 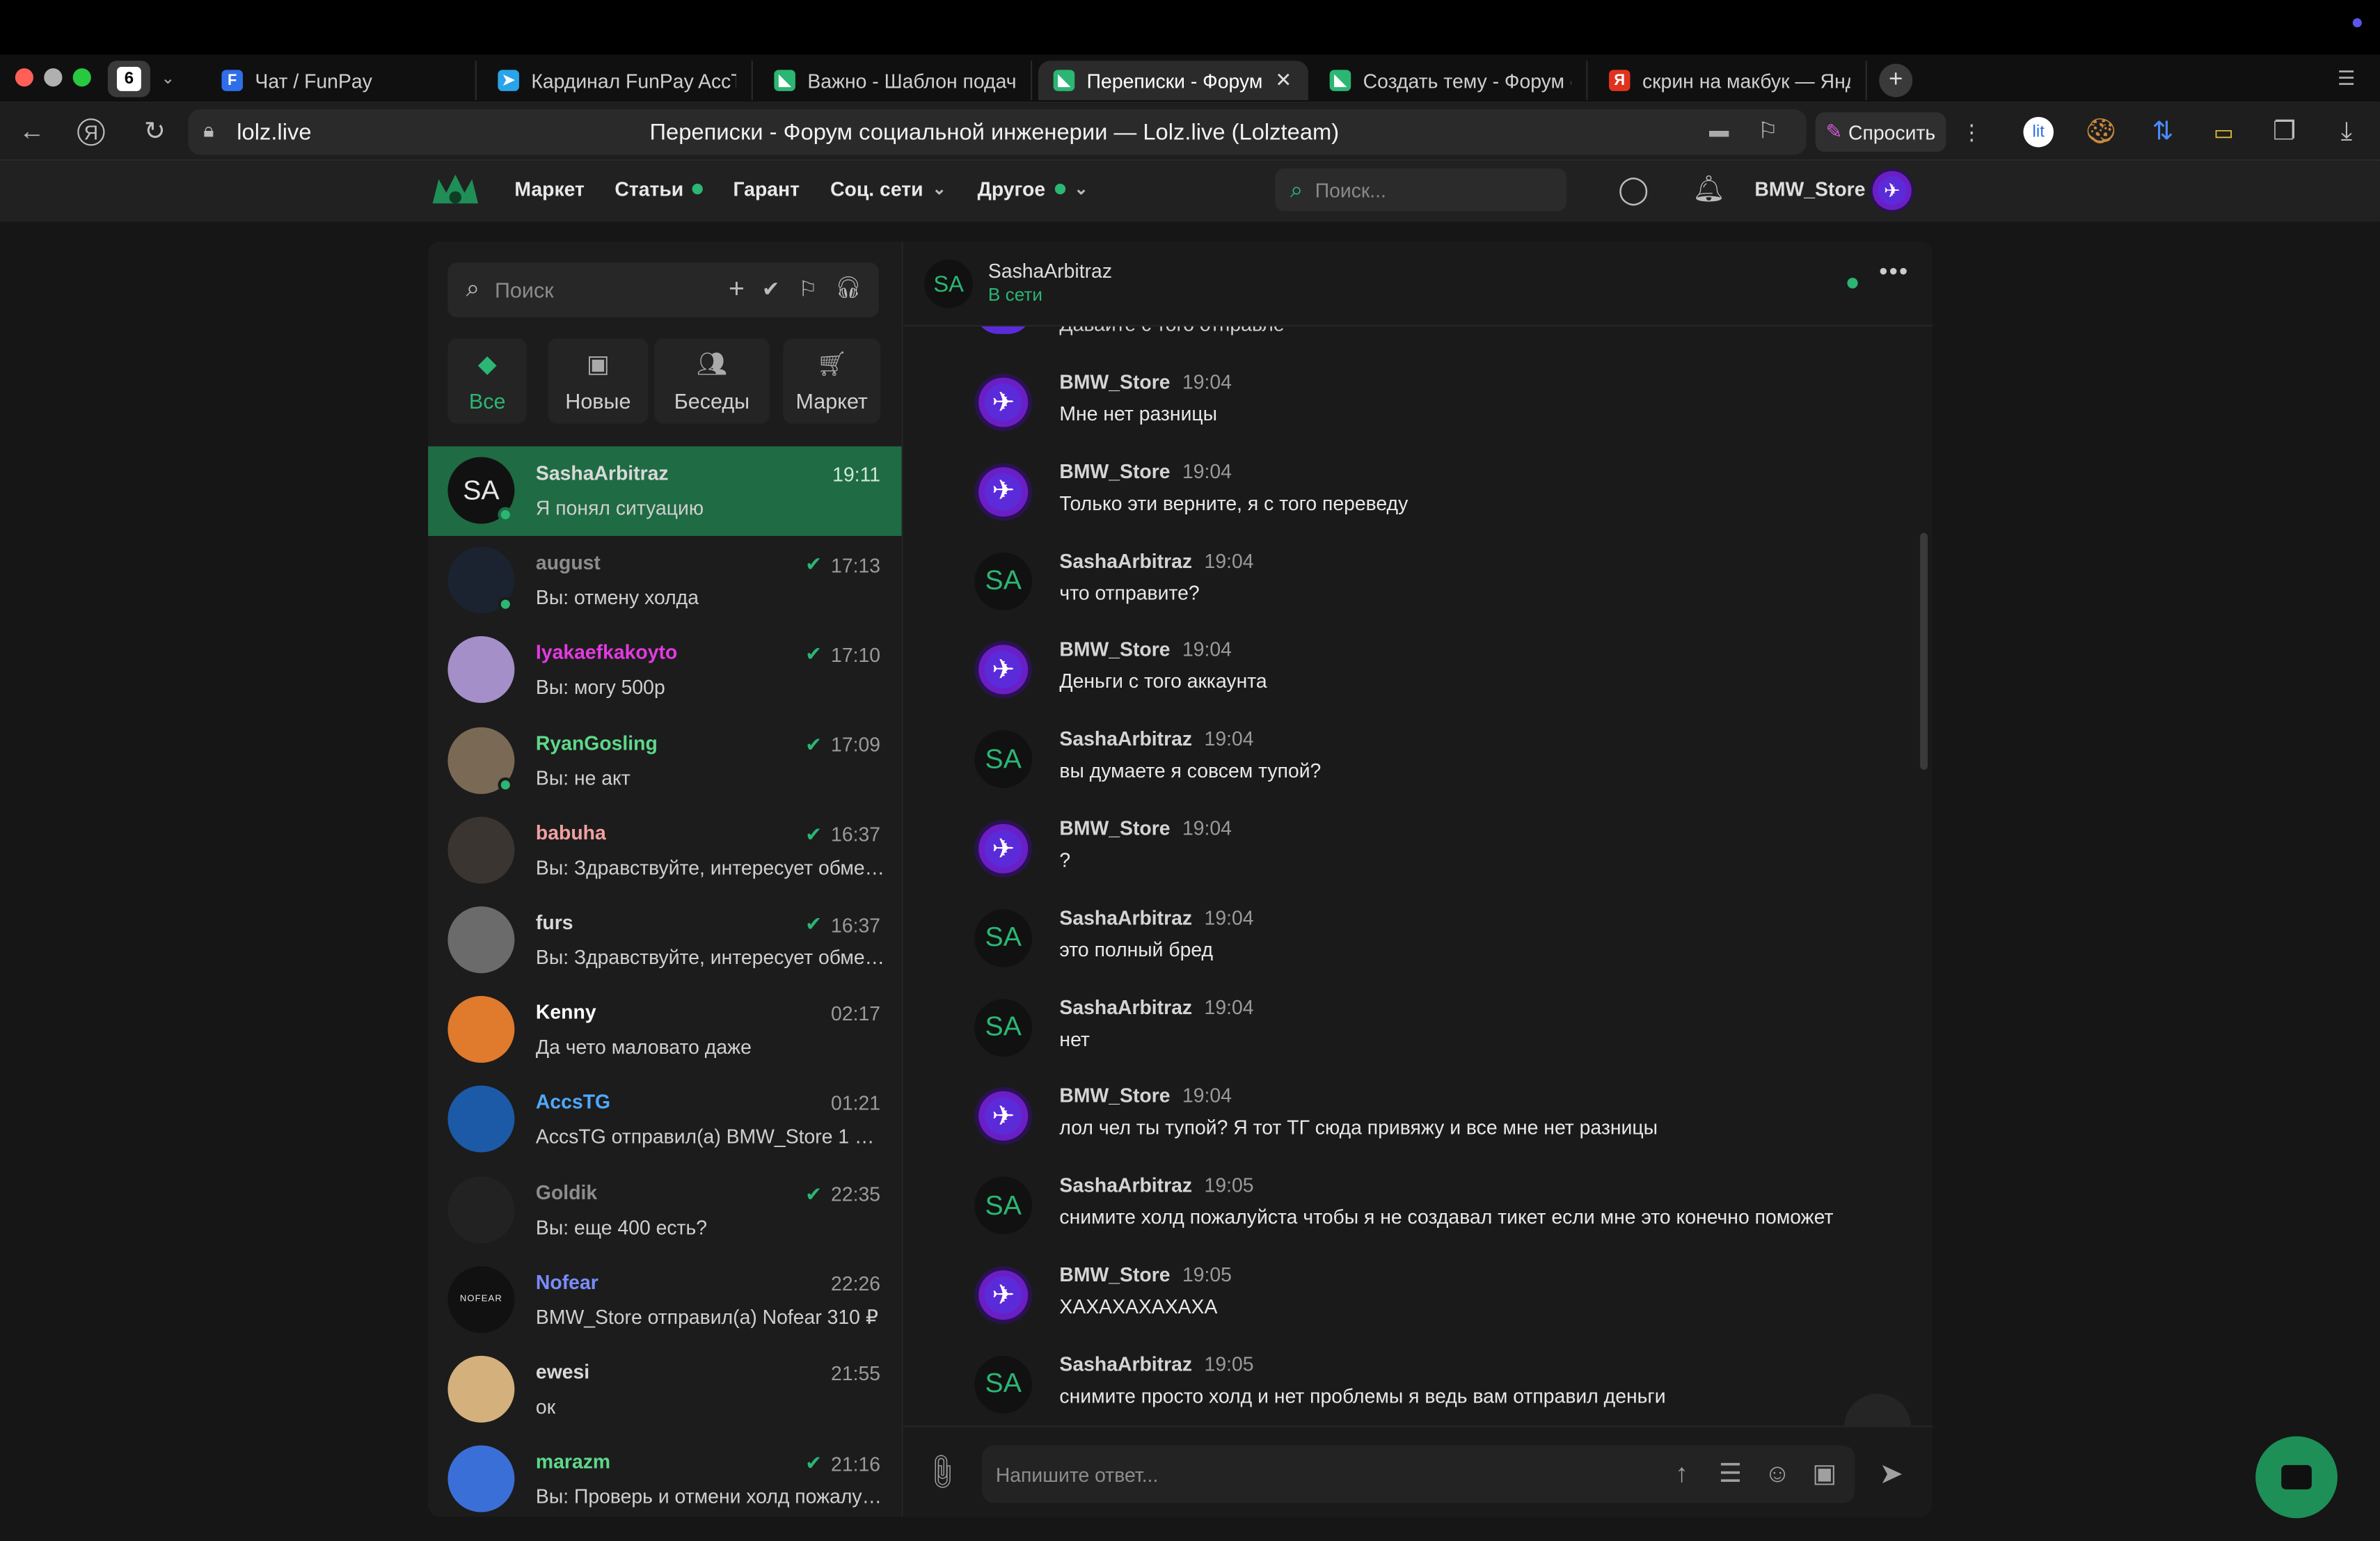 I want to click on support-chat-button, so click(x=2296, y=1477).